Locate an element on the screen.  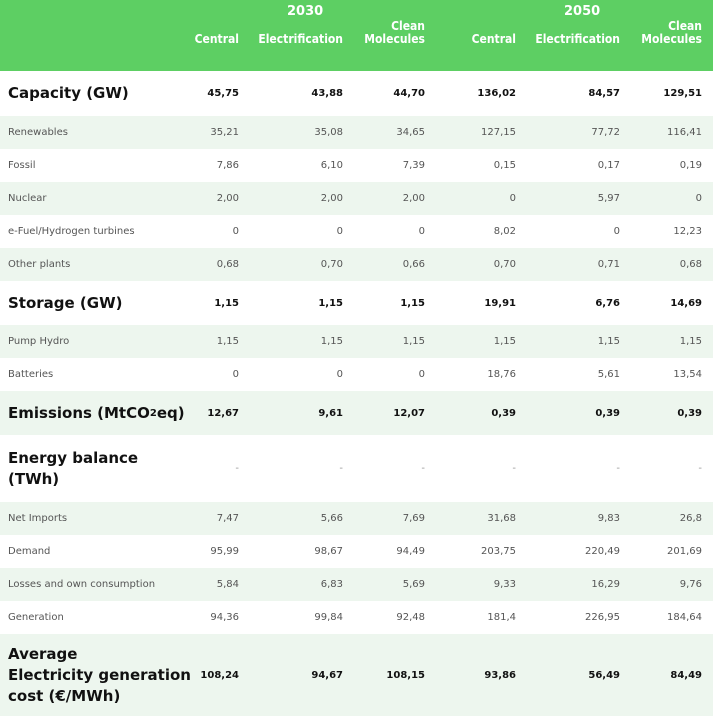
row-label-text: Emissions (MtCO is located at coordinates (79, 412).